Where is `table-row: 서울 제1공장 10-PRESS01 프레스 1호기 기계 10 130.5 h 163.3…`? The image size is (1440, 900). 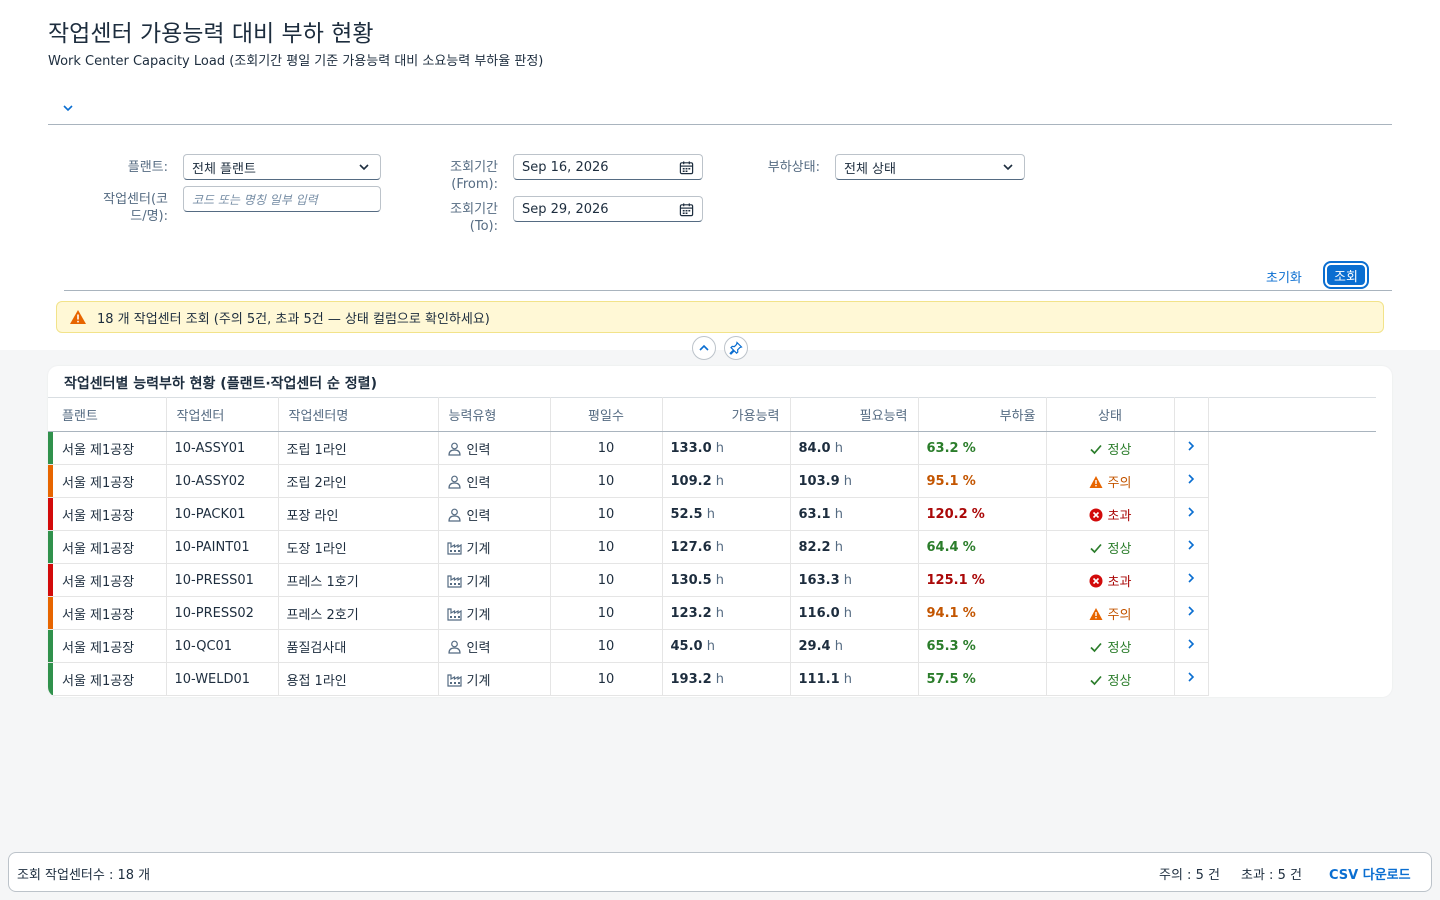
table-row: 서울 제1공장 10-PRESS01 프레스 1호기 기계 10 130.5 h 163.3… is located at coordinates (712, 580).